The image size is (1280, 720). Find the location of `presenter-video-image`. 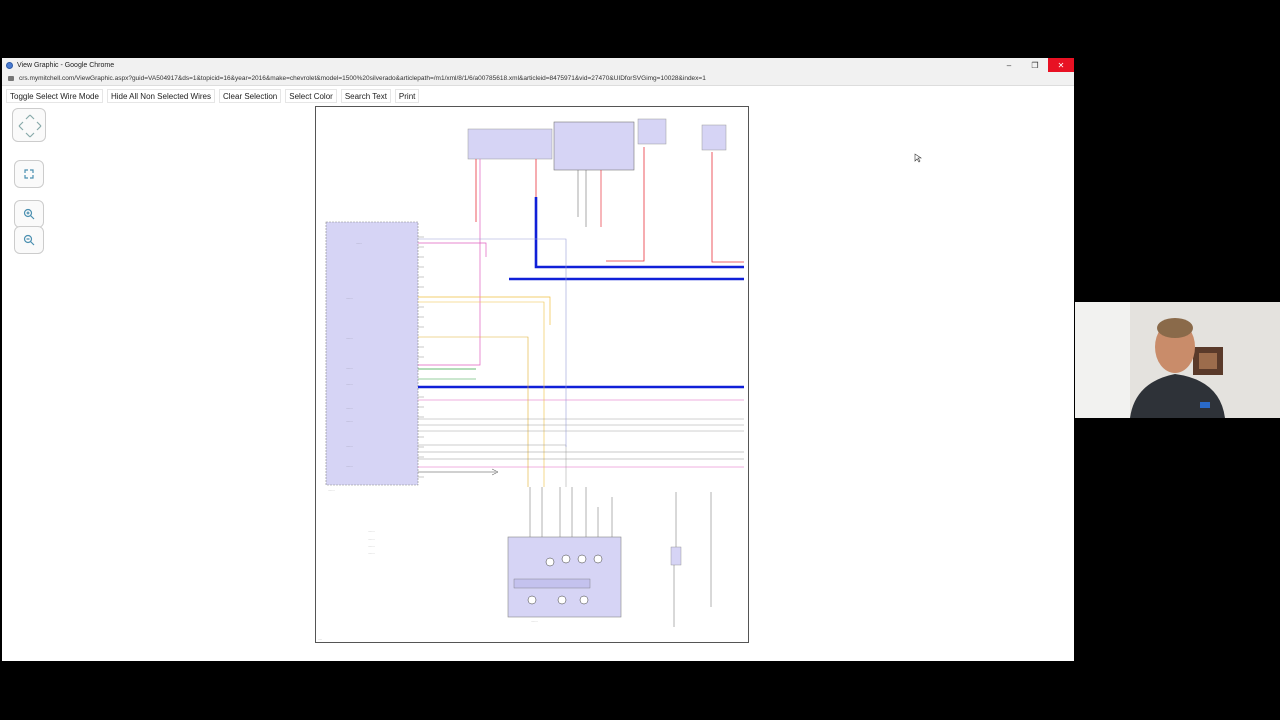

presenter-video-image is located at coordinates (1177, 360).